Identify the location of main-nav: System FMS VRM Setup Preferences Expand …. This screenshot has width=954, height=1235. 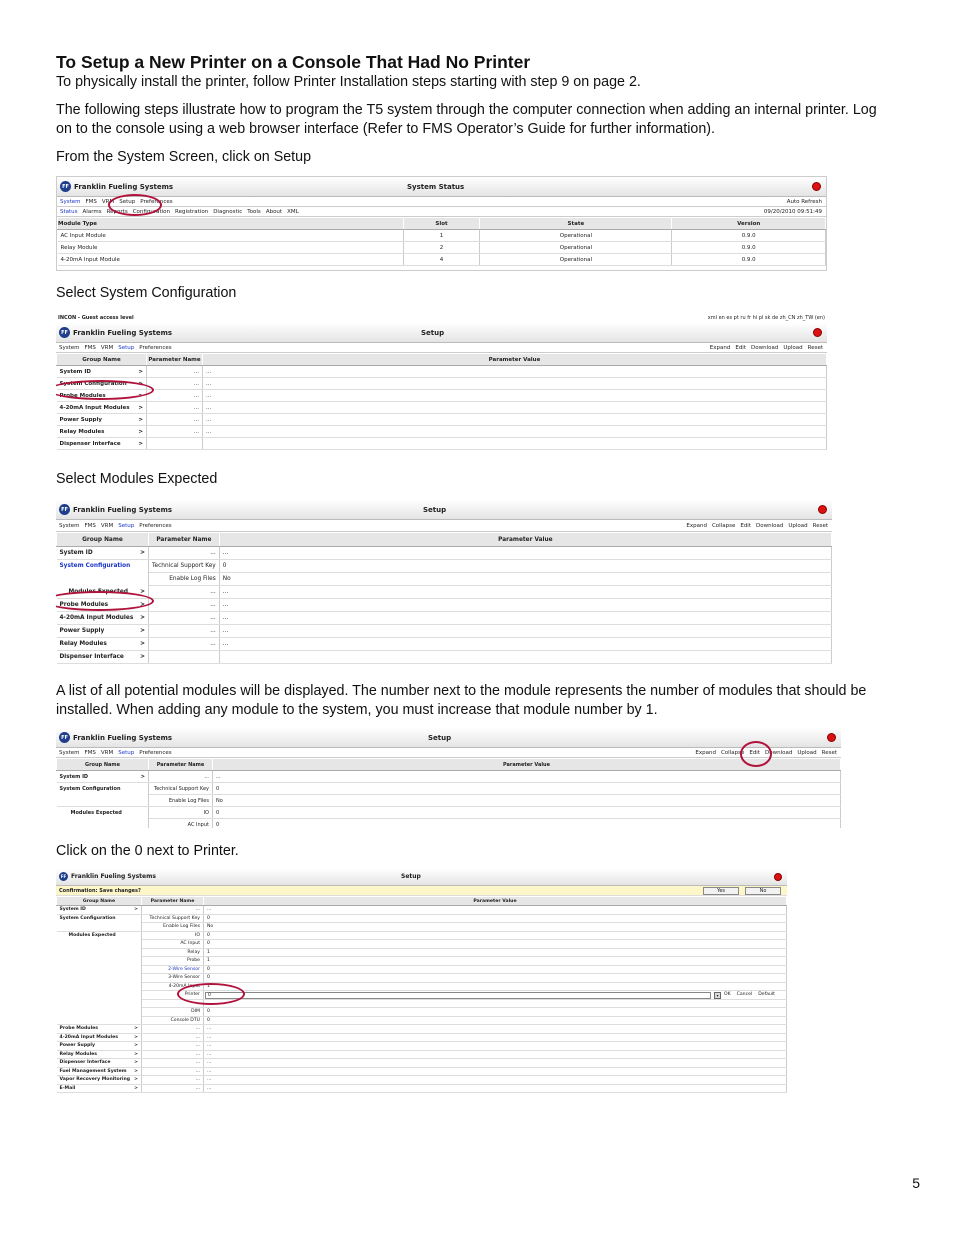
(444, 526).